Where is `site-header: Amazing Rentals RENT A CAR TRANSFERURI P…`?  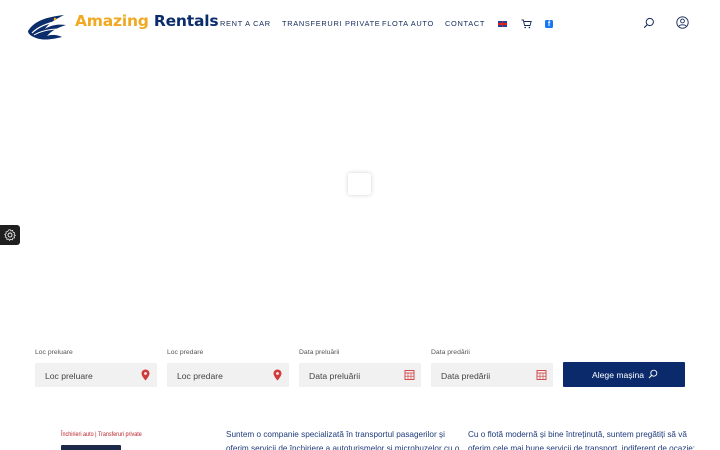 site-header: Amazing Rentals RENT A CAR TRANSFERURI P… is located at coordinates (360, 24).